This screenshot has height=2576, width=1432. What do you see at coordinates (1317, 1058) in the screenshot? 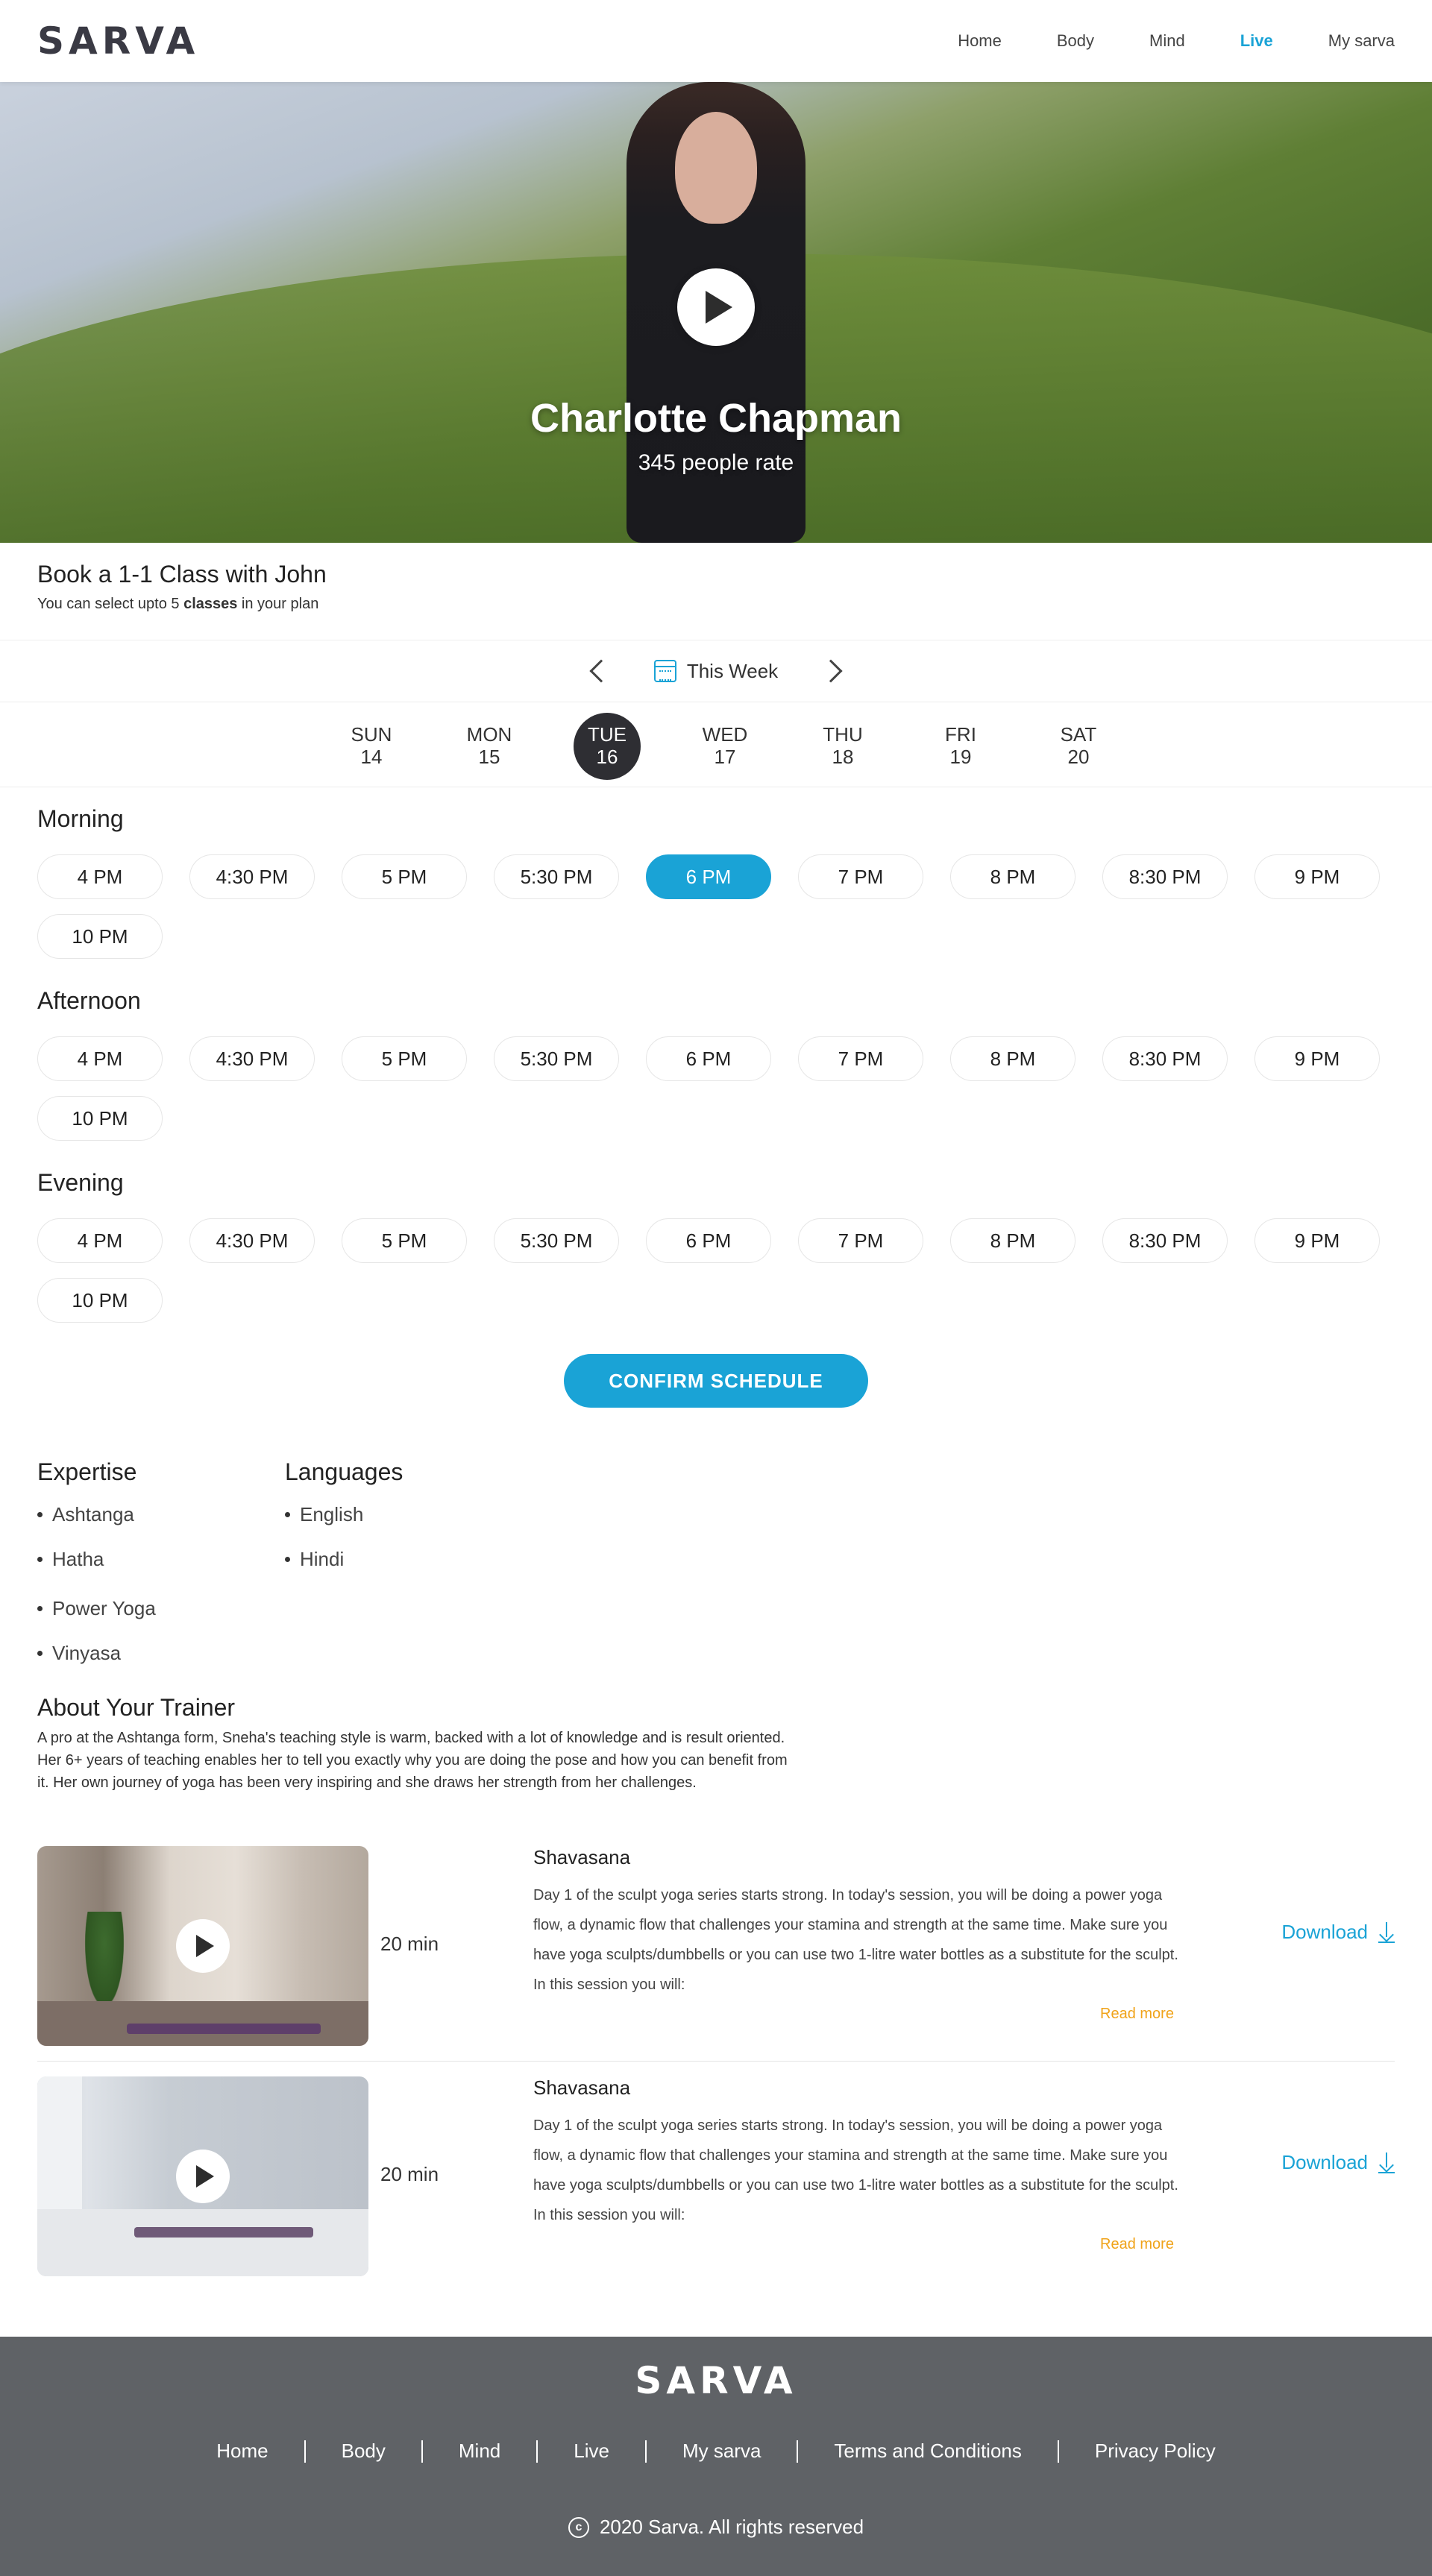
I see `time-slot-afternoon: 9 PM` at bounding box center [1317, 1058].